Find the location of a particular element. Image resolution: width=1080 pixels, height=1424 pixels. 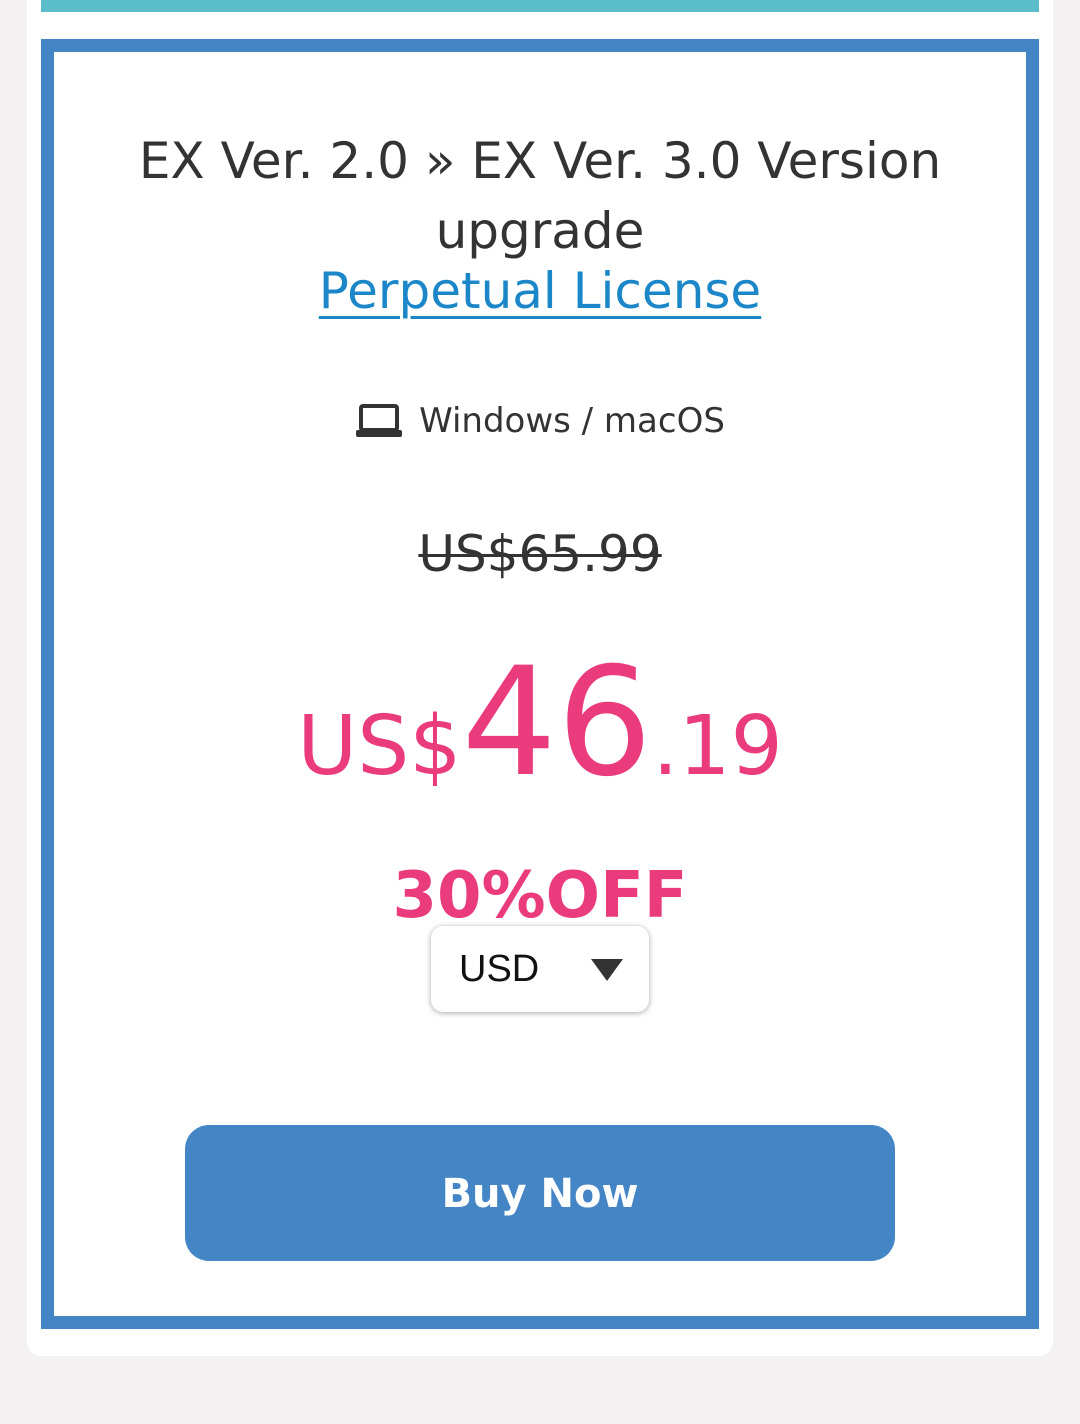

license-type: Perpetual License is located at coordinates (540, 291).